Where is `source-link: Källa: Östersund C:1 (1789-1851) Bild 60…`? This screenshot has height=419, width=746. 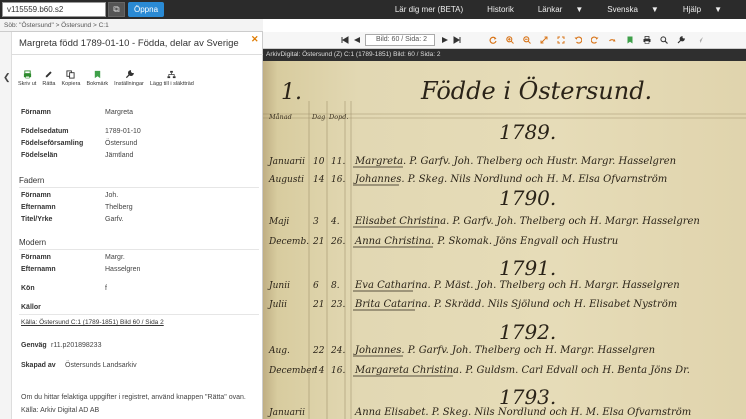 source-link: Källa: Östersund C:1 (1789-1851) Bild 60… is located at coordinates (92, 322).